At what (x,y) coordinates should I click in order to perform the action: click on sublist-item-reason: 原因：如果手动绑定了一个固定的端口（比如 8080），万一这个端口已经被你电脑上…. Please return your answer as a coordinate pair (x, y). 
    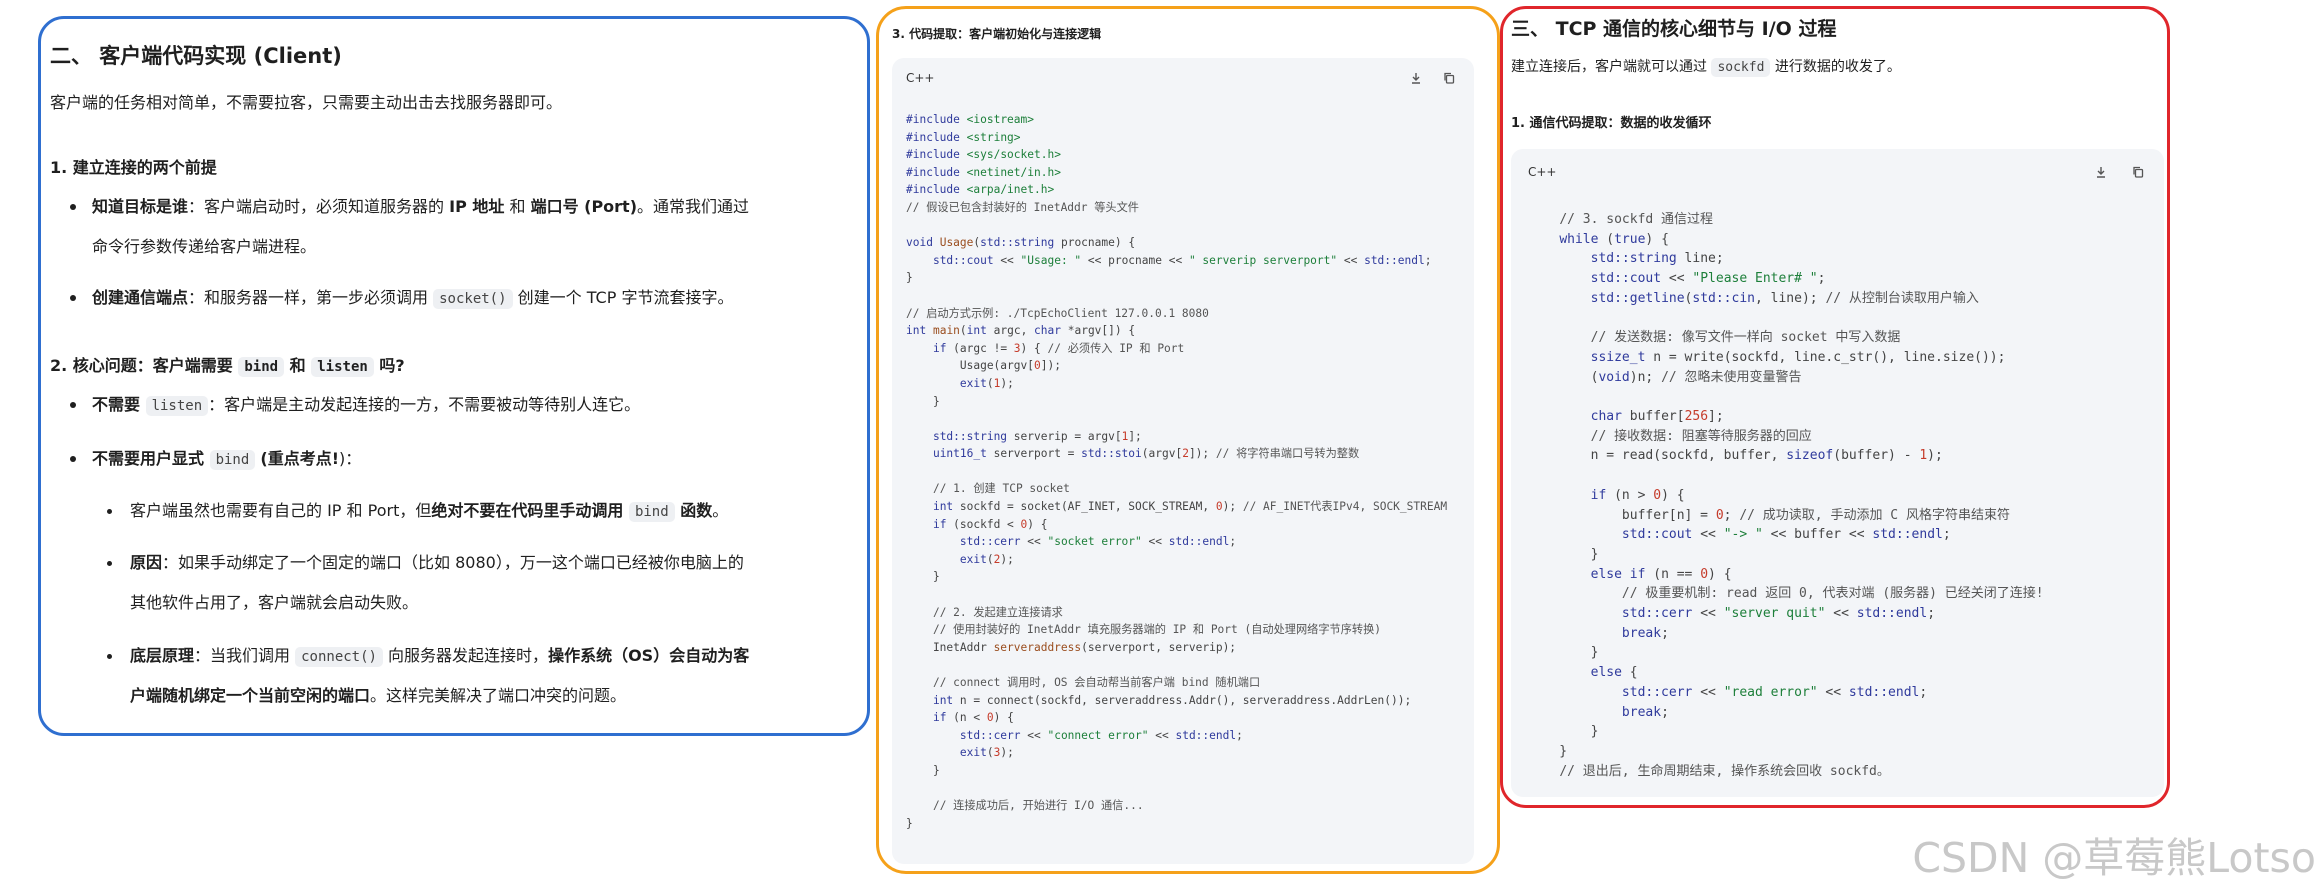
    Looking at the image, I should click on (437, 562).